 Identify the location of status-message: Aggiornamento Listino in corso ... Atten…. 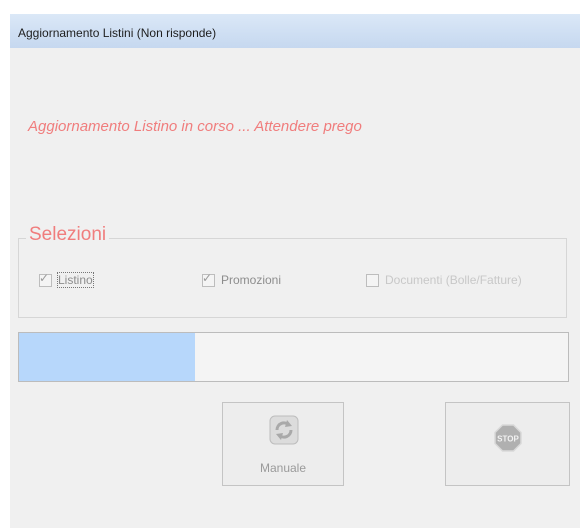
(195, 126).